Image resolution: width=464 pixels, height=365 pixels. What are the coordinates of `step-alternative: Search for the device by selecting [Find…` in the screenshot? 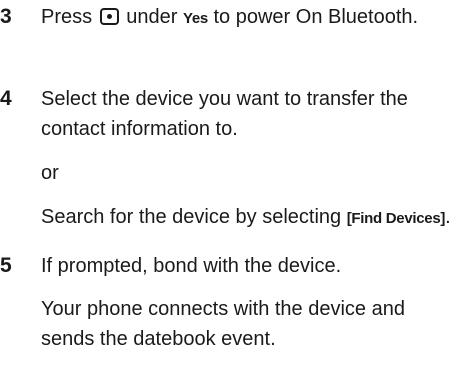 It's located at (246, 217).